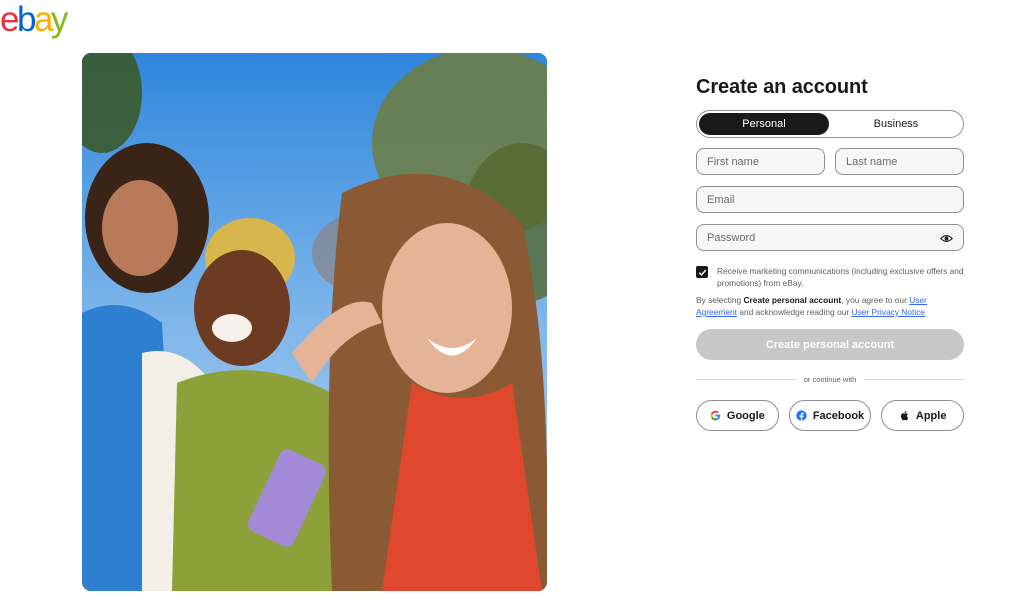  Describe the element at coordinates (801, 415) in the screenshot. I see `facebook-icon` at that location.